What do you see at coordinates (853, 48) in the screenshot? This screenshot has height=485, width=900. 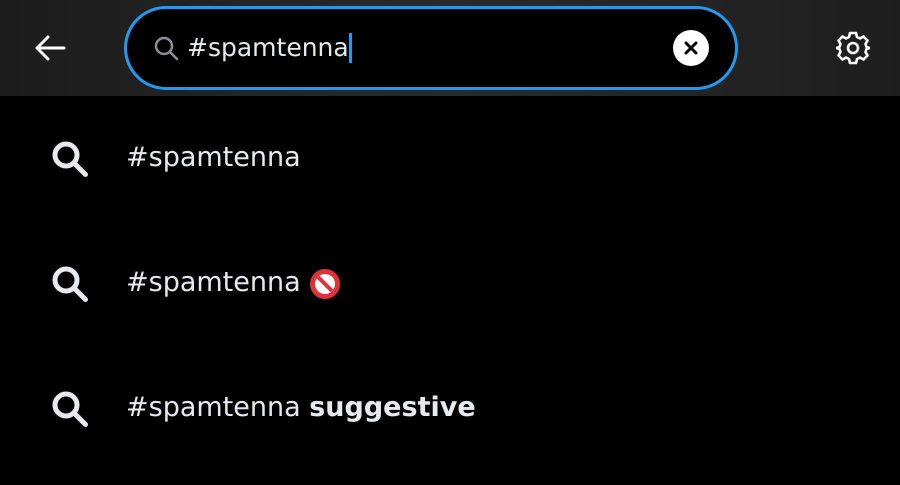 I see `settings-icon` at bounding box center [853, 48].